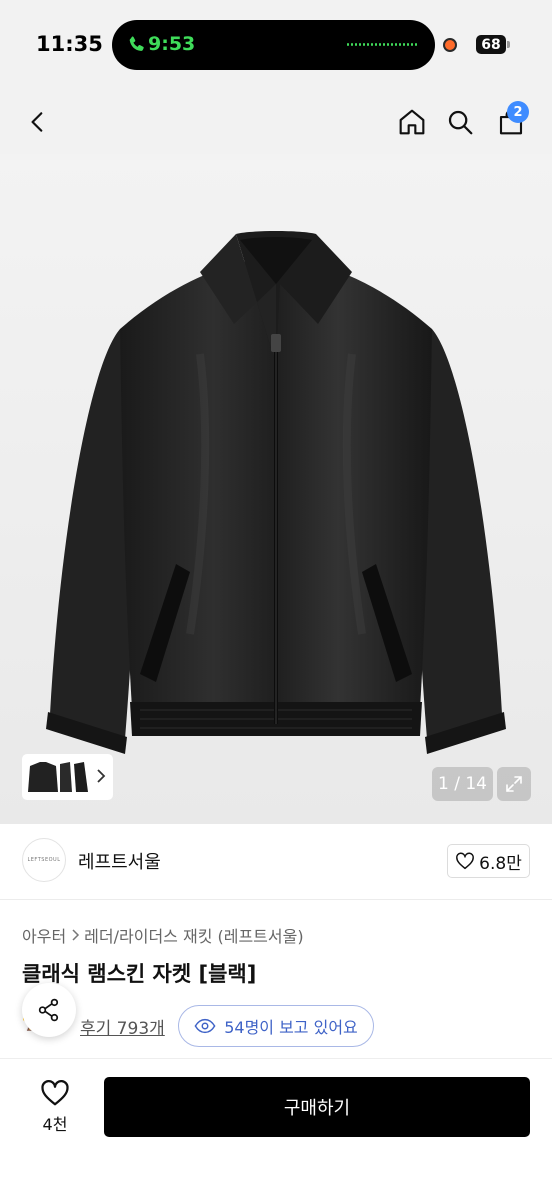  I want to click on status-time: 11:35, so click(69, 44).